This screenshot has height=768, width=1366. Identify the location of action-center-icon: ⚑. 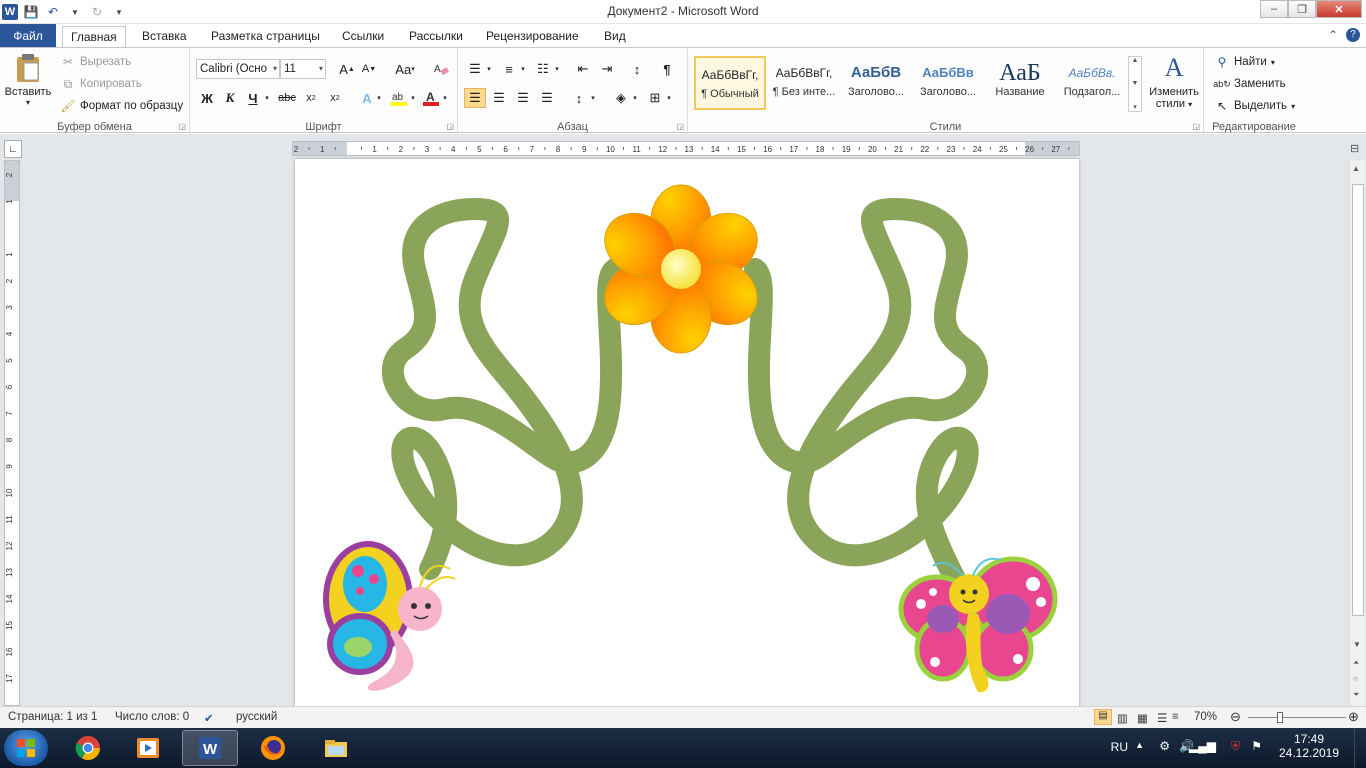
(1256, 746).